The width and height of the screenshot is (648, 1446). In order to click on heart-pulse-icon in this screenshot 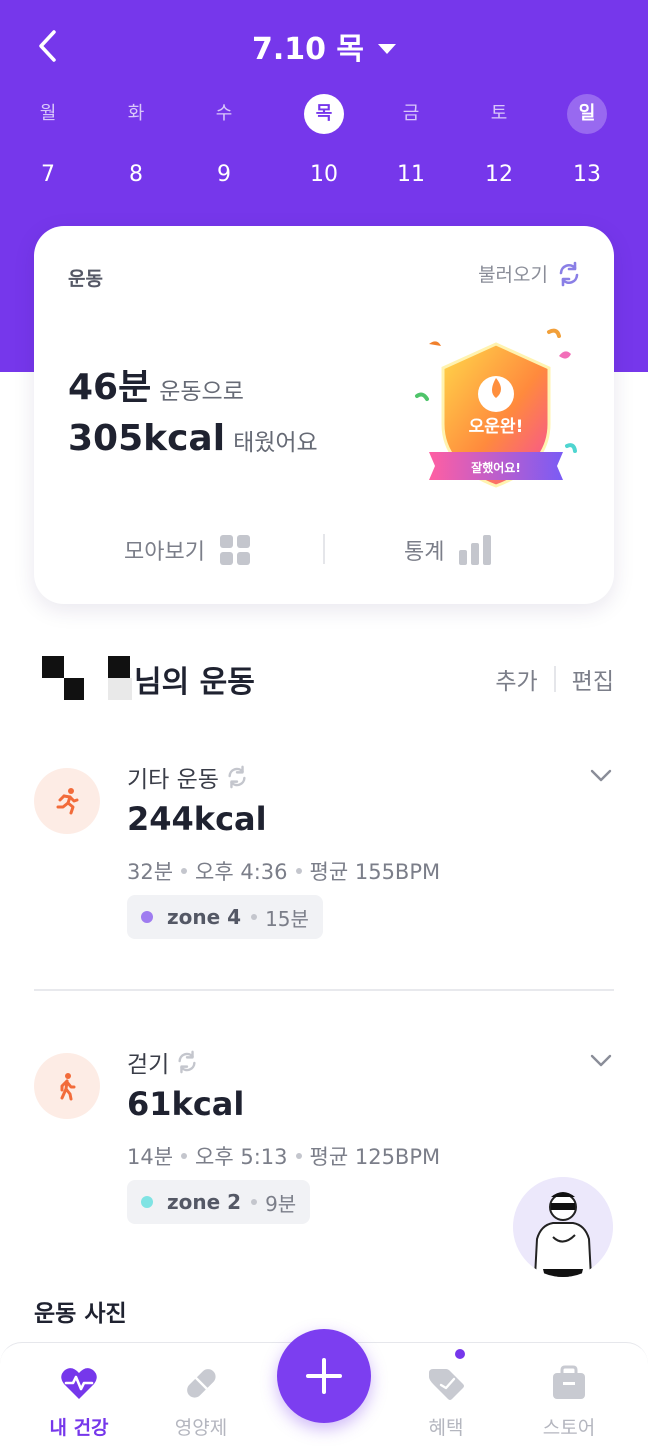, I will do `click(79, 1383)`.